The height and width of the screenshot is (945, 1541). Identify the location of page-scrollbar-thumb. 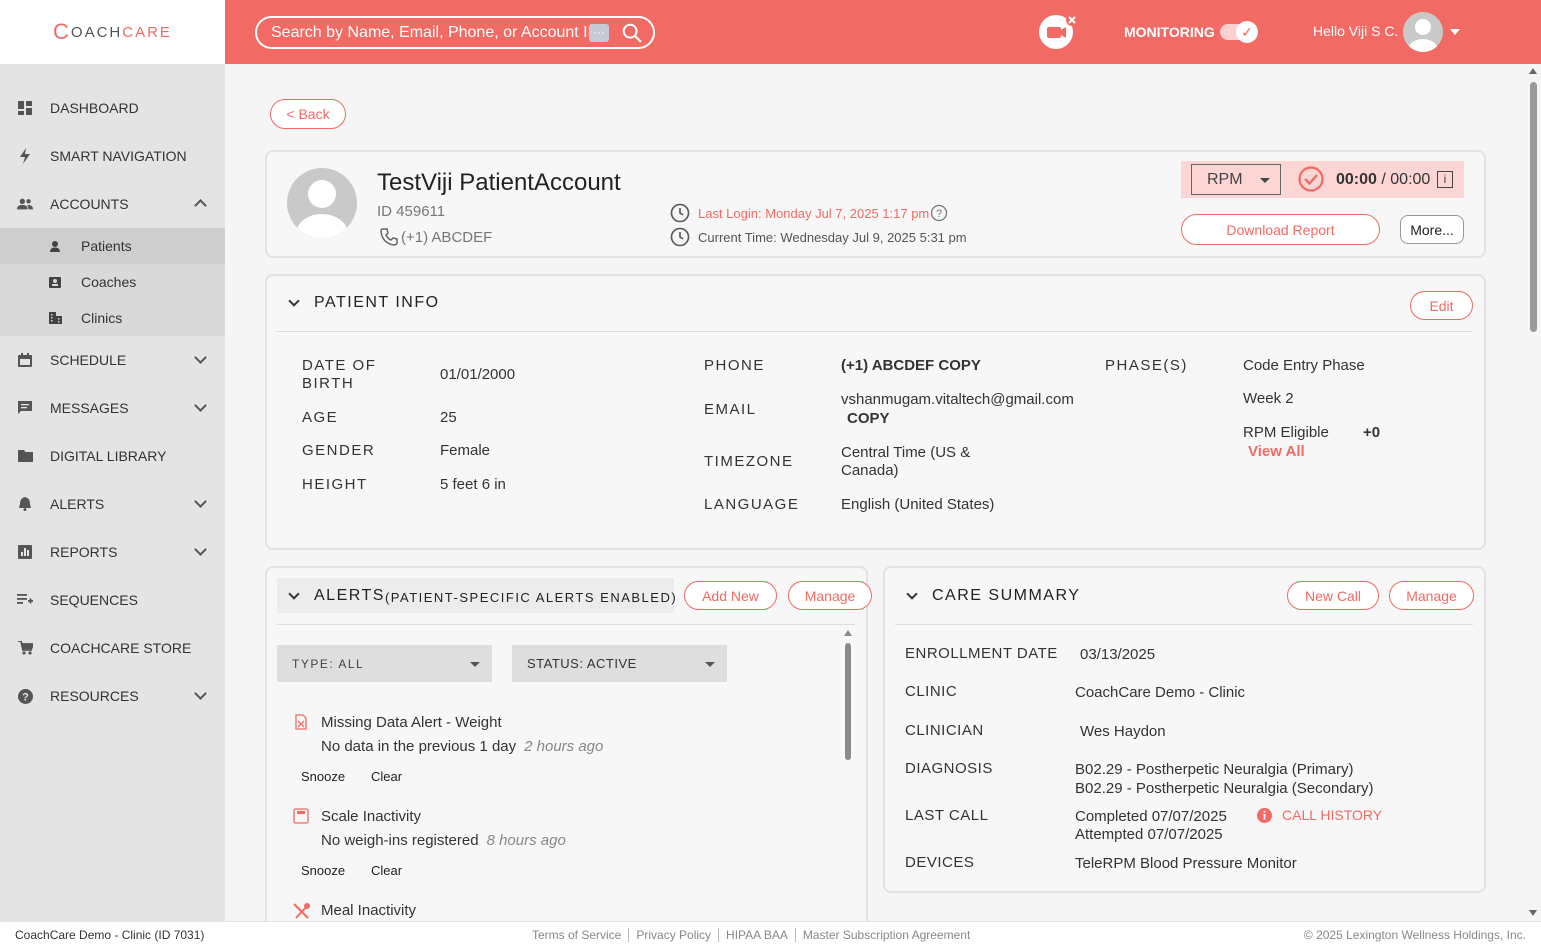
(1533, 207).